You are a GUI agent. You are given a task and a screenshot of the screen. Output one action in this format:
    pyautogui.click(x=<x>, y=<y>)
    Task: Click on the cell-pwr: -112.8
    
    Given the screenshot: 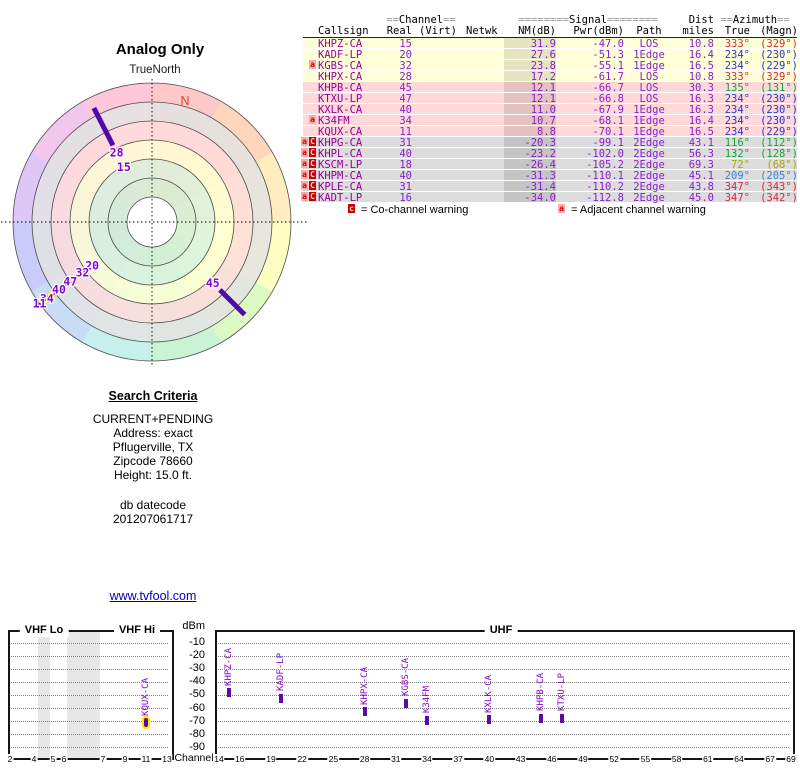 What is the action you would take?
    pyautogui.click(x=605, y=197)
    